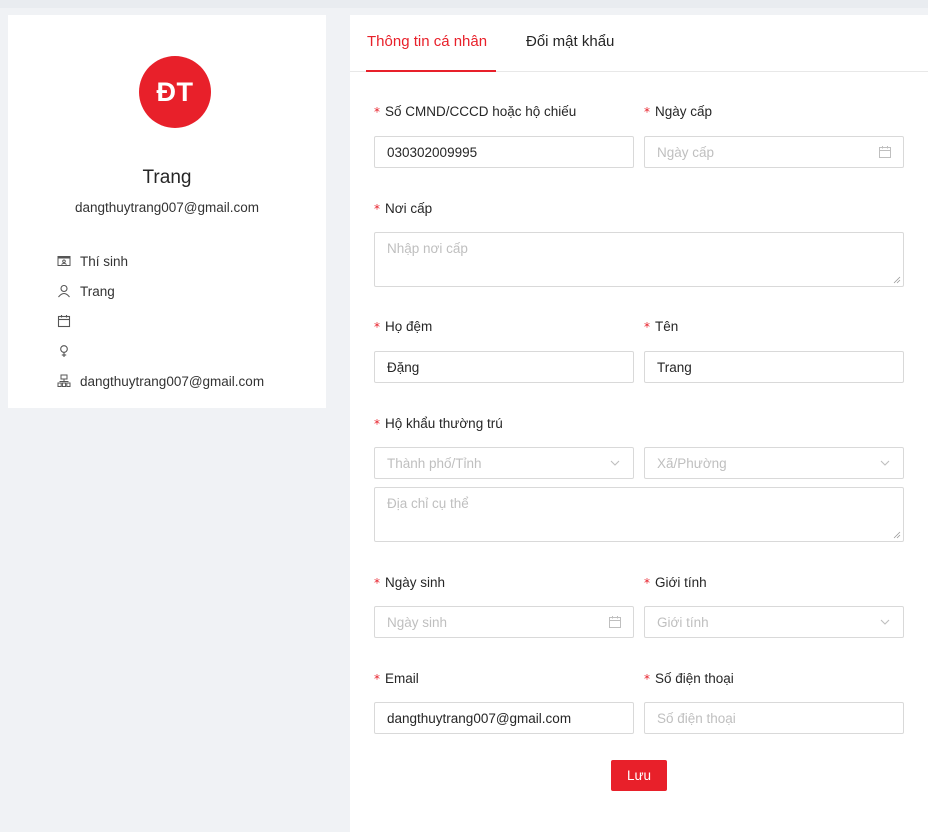 The height and width of the screenshot is (832, 928). Describe the element at coordinates (172, 381) in the screenshot. I see `info-organization-text: dangthuytrang007@gmail.com` at that location.